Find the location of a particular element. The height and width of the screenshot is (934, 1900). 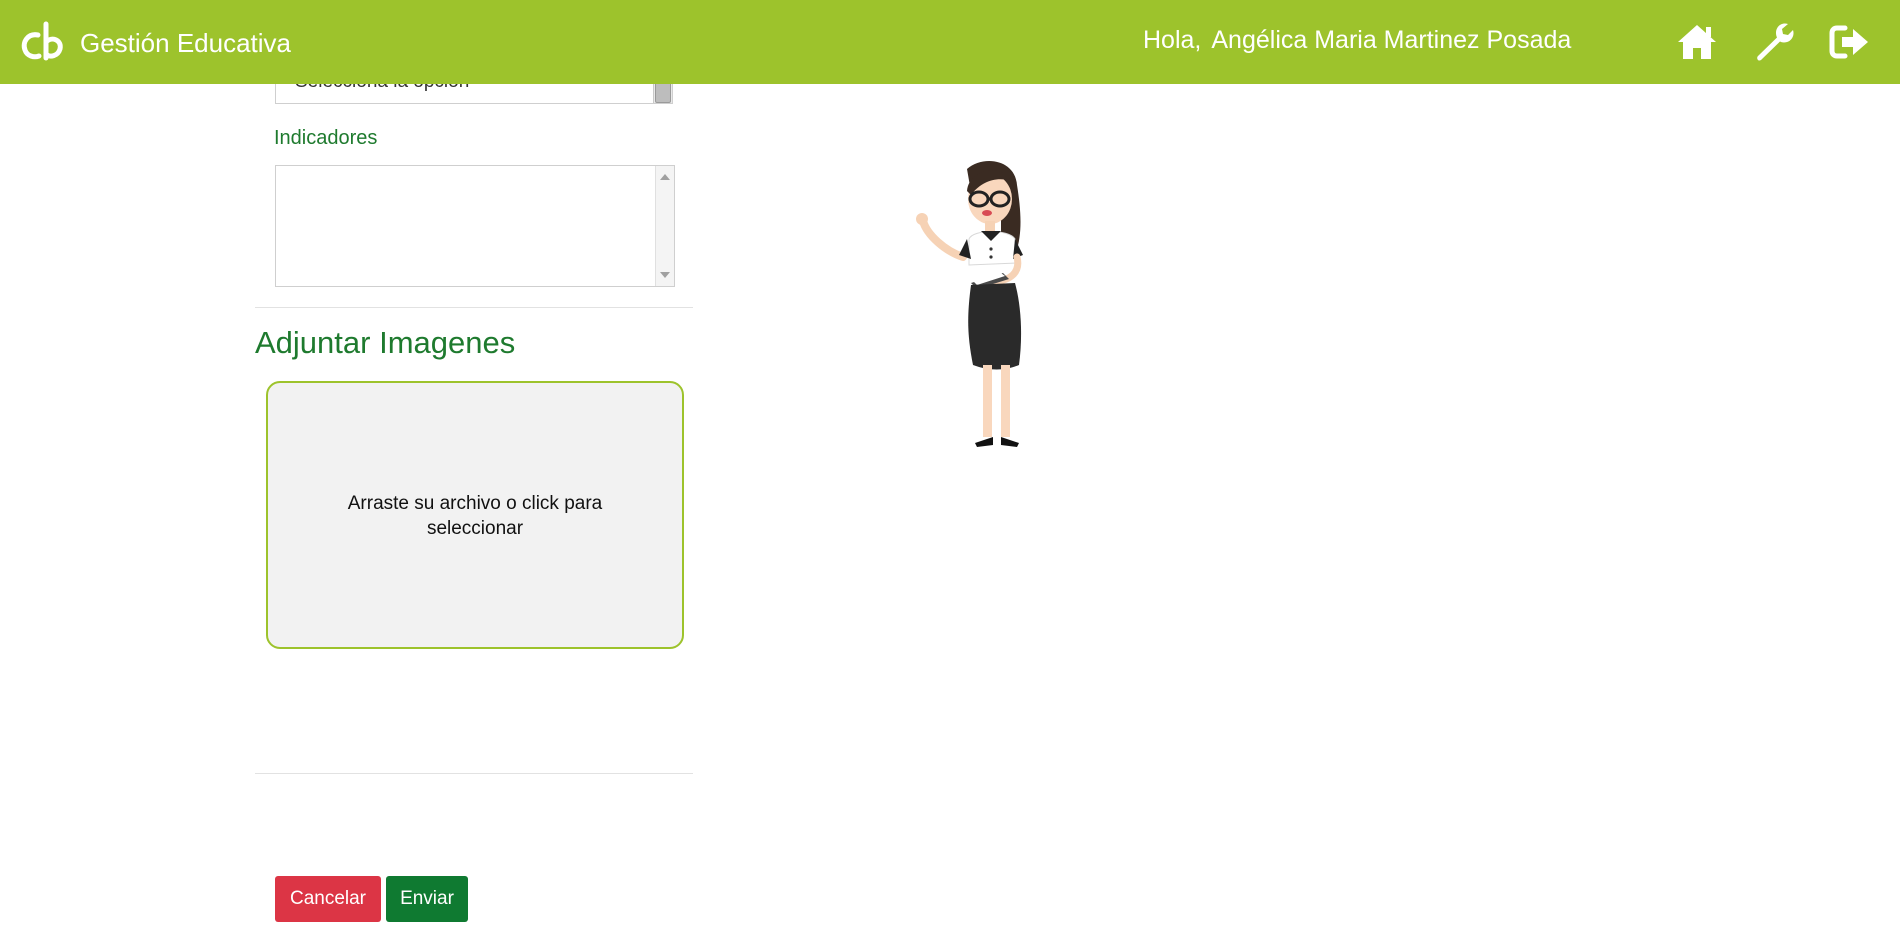

brand-logo-icon is located at coordinates (42, 41).